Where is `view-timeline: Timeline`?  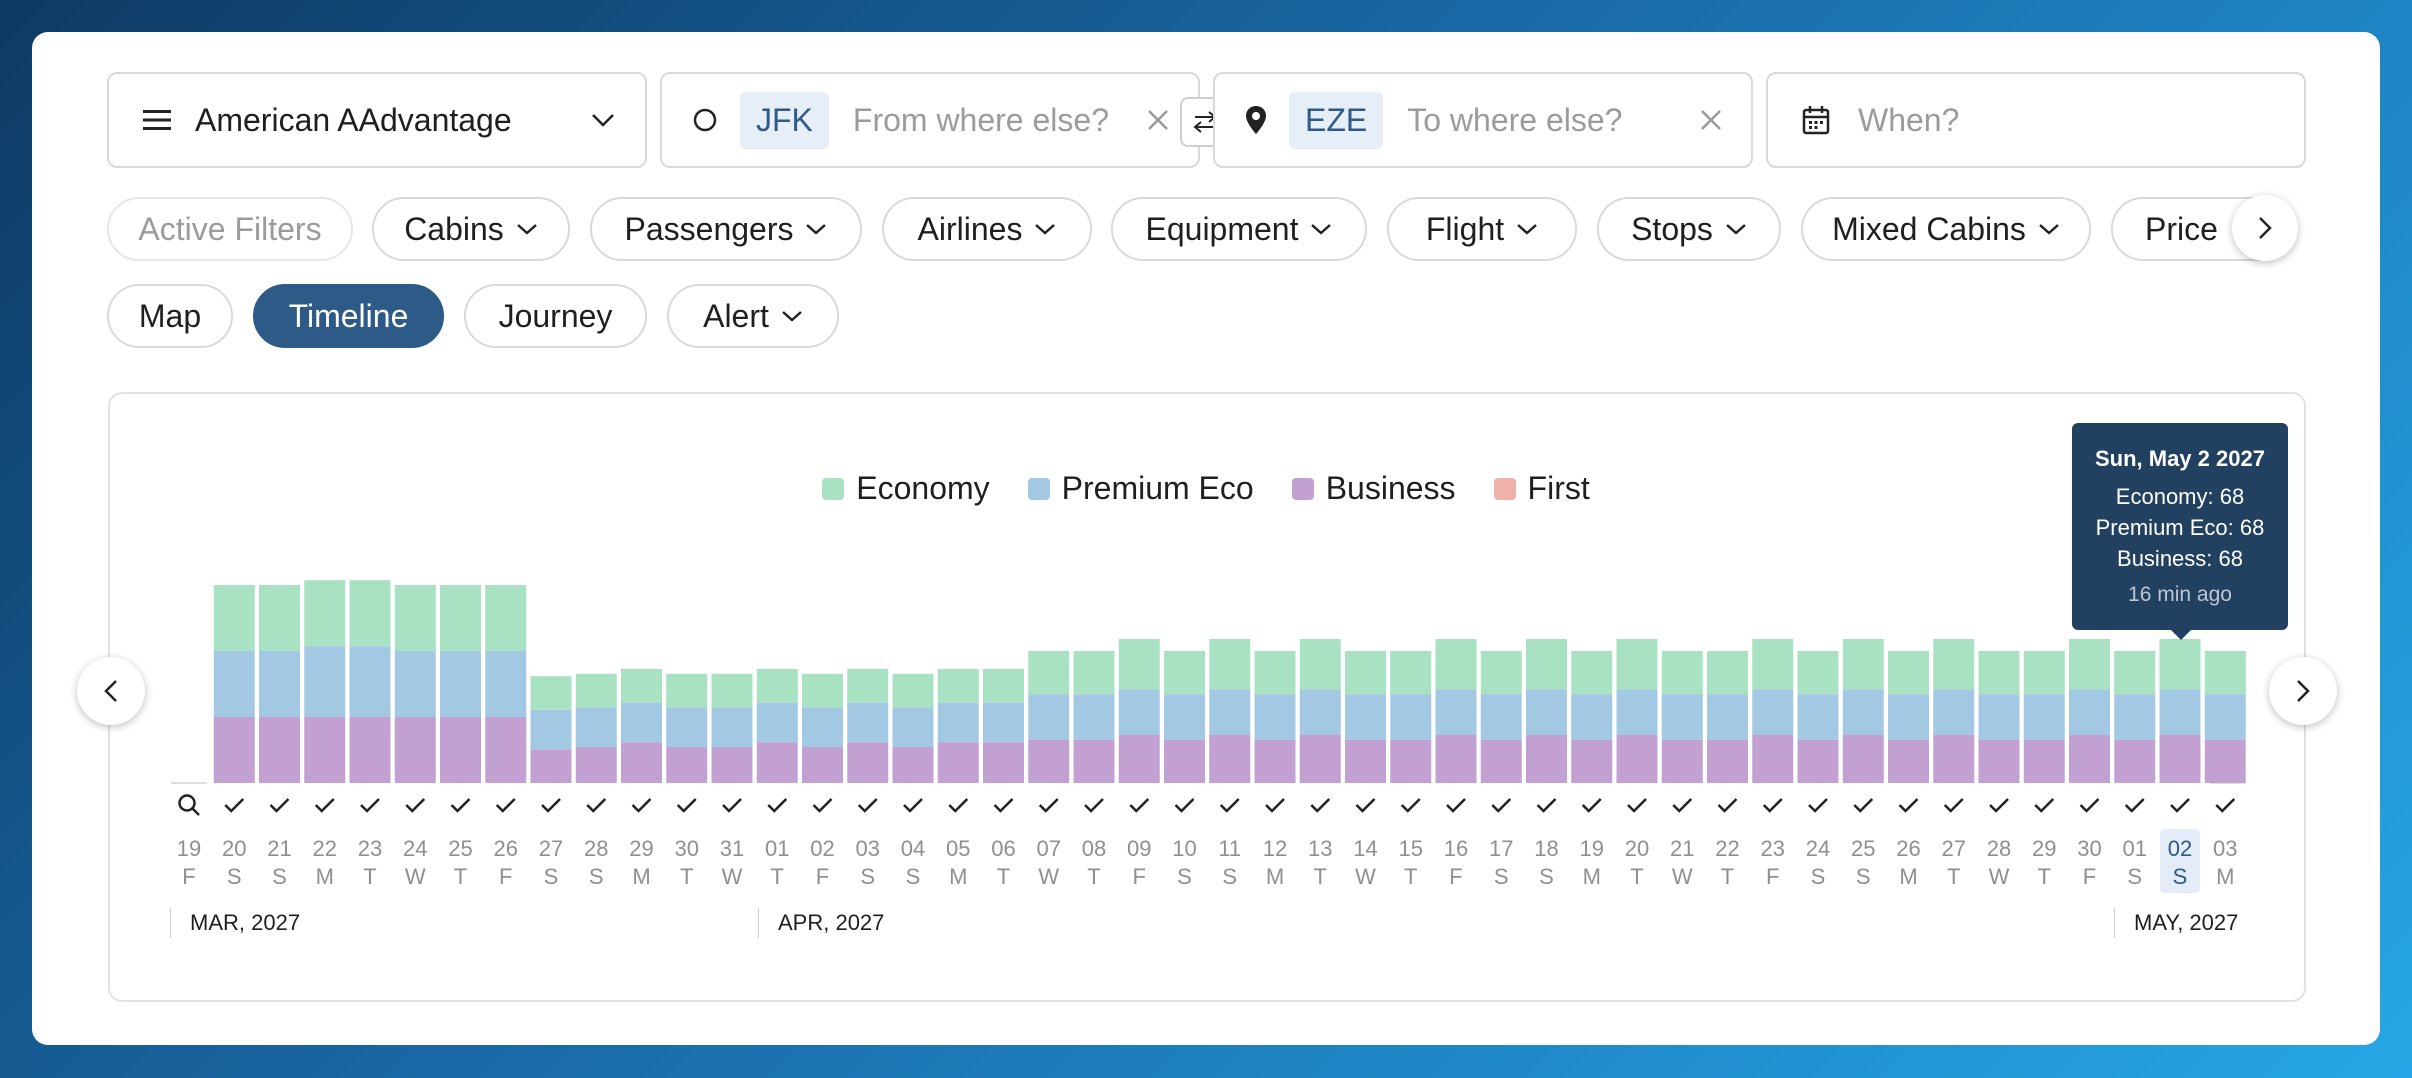
view-timeline: Timeline is located at coordinates (348, 316).